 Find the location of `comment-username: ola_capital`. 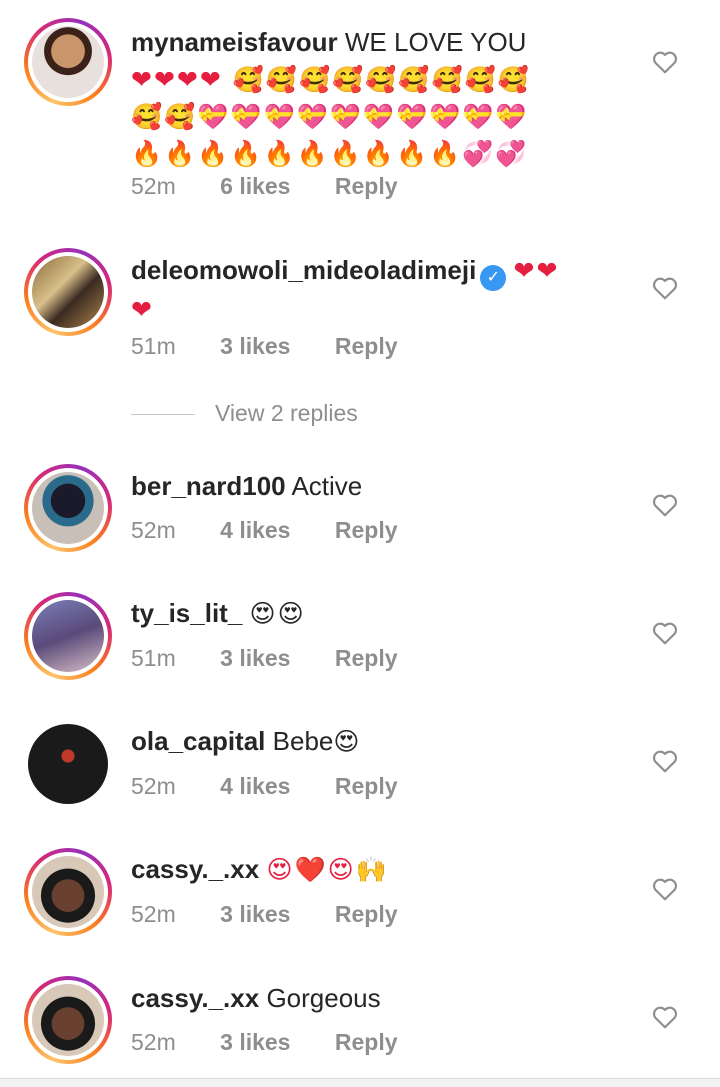

comment-username: ola_capital is located at coordinates (198, 741).